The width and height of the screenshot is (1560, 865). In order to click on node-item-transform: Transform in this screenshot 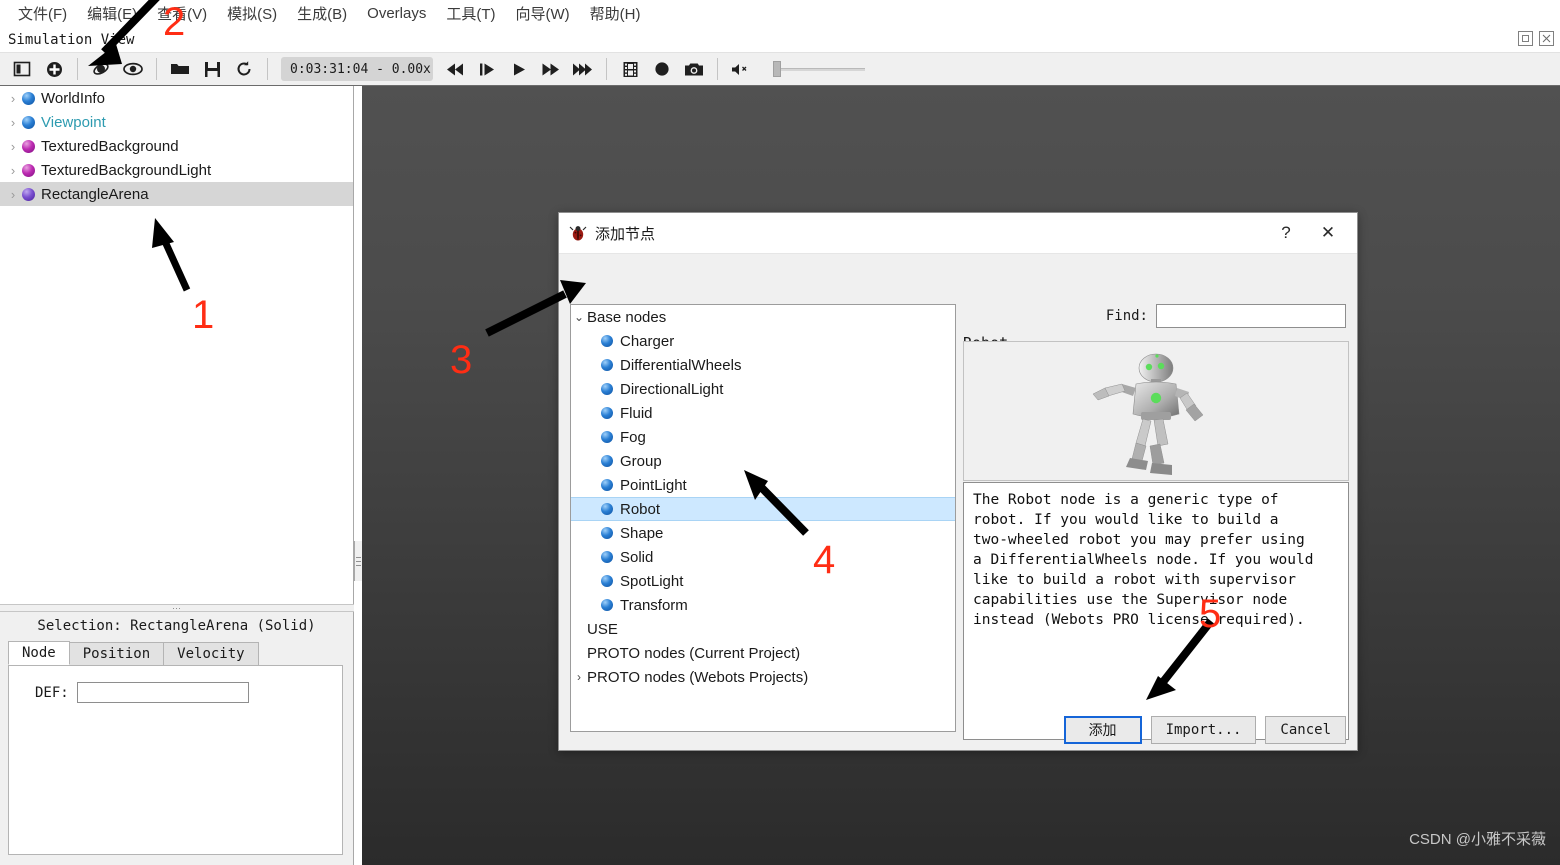, I will do `click(763, 605)`.